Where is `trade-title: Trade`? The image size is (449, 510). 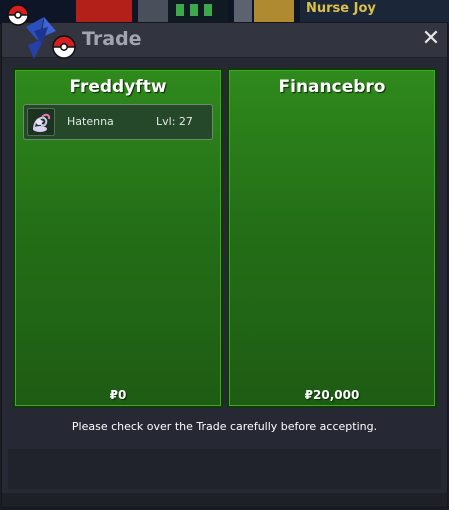
trade-title: Trade is located at coordinates (112, 39).